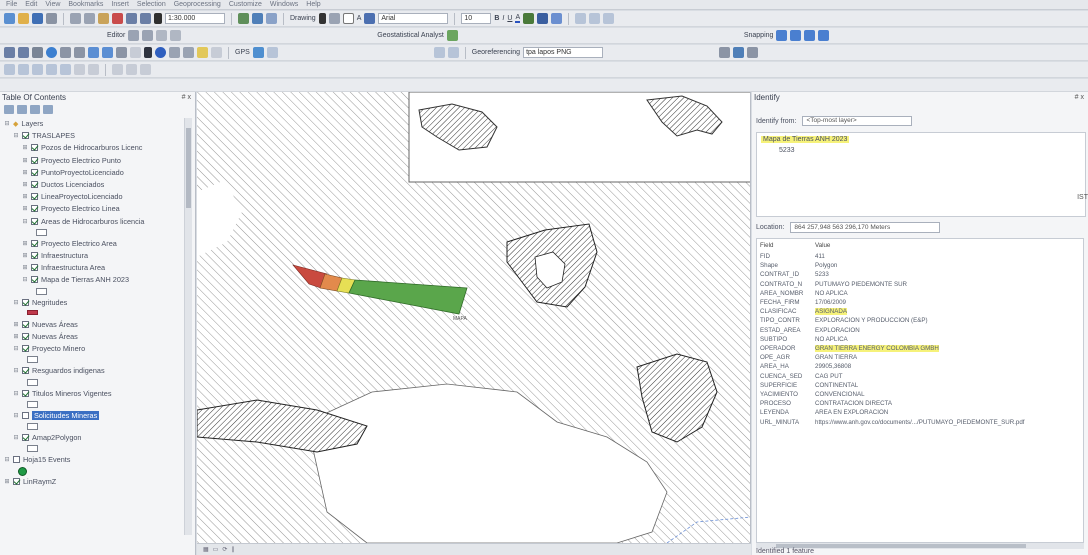 The image size is (1088, 555). I want to click on select-elements-icon, so click(148, 52).